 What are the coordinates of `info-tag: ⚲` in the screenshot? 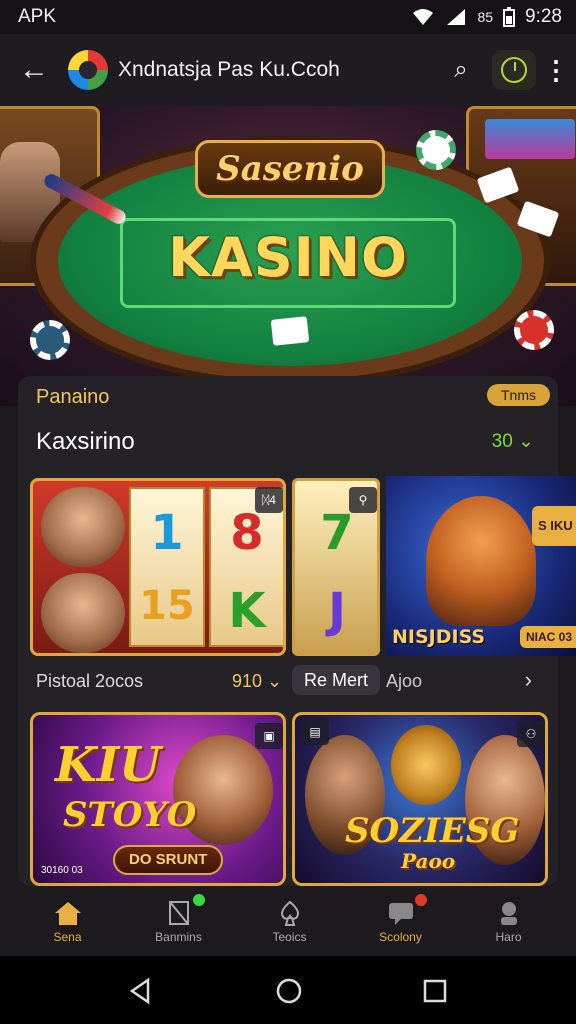 It's located at (363, 500).